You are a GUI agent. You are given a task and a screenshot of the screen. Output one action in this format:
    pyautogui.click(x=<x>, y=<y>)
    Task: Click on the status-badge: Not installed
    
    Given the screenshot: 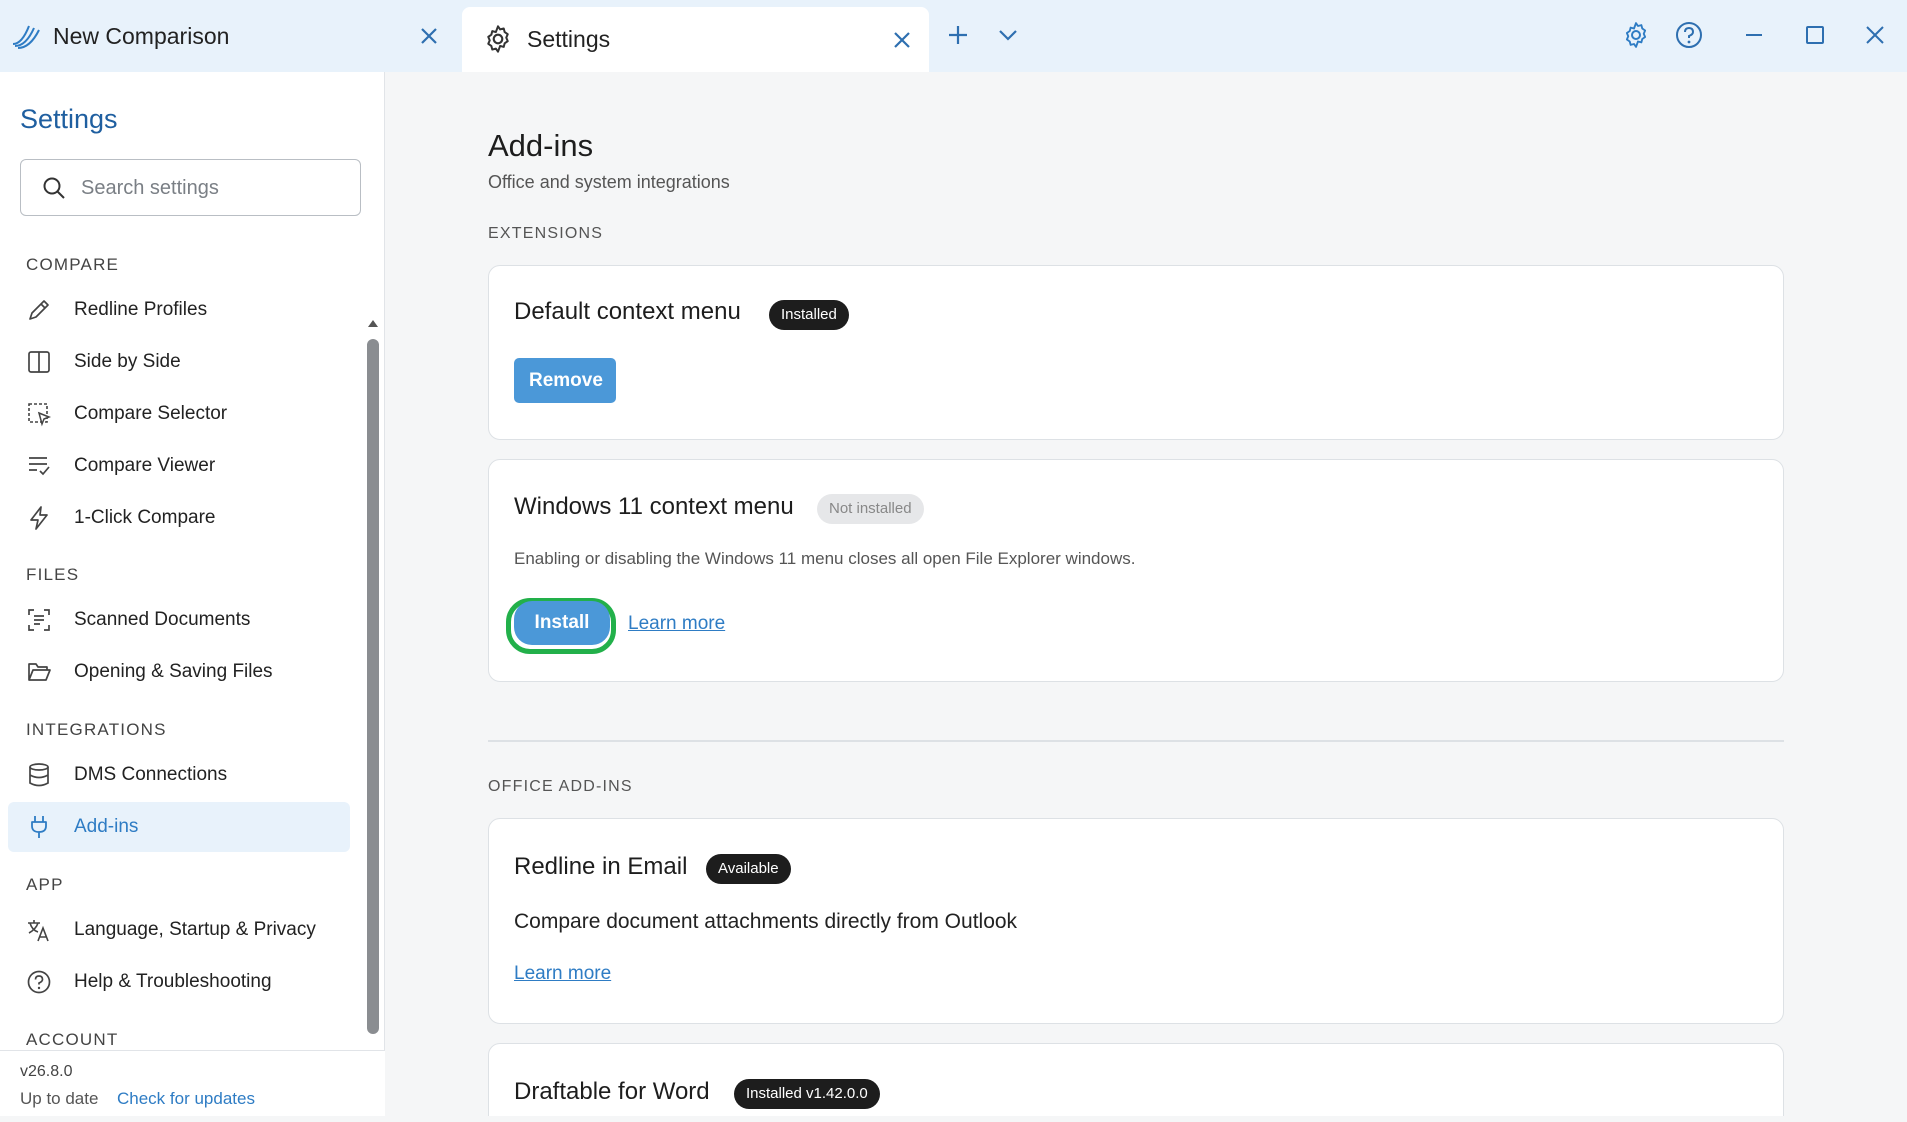 What is the action you would take?
    pyautogui.click(x=870, y=509)
    